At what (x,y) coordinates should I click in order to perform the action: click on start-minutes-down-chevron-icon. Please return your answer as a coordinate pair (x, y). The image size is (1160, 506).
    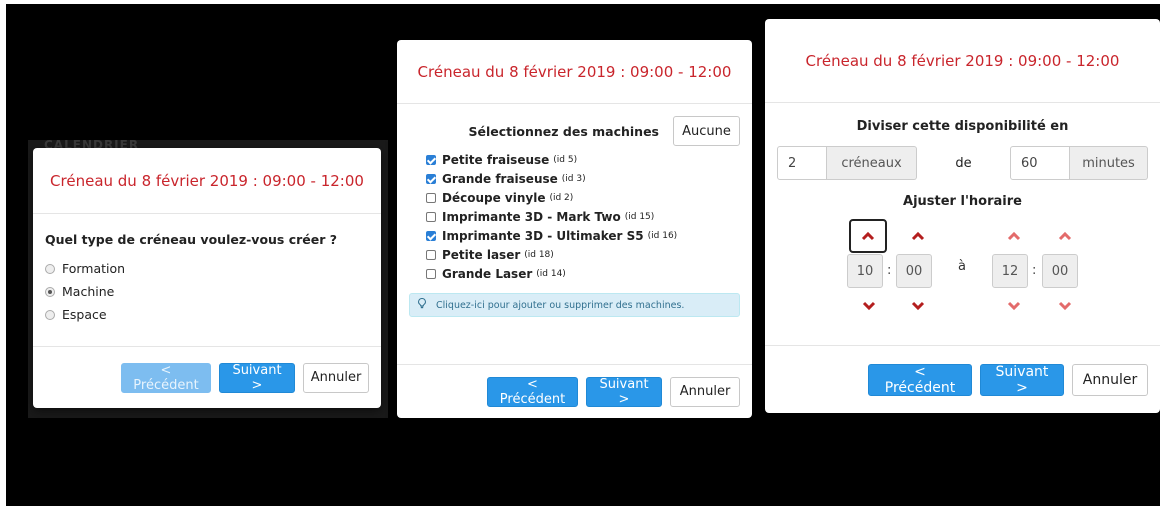
    Looking at the image, I should click on (918, 306).